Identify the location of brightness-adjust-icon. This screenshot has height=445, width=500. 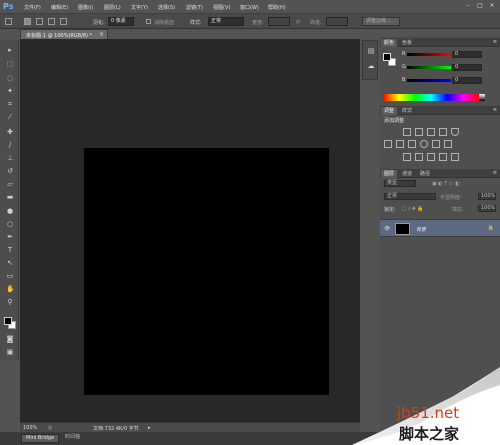
(407, 132).